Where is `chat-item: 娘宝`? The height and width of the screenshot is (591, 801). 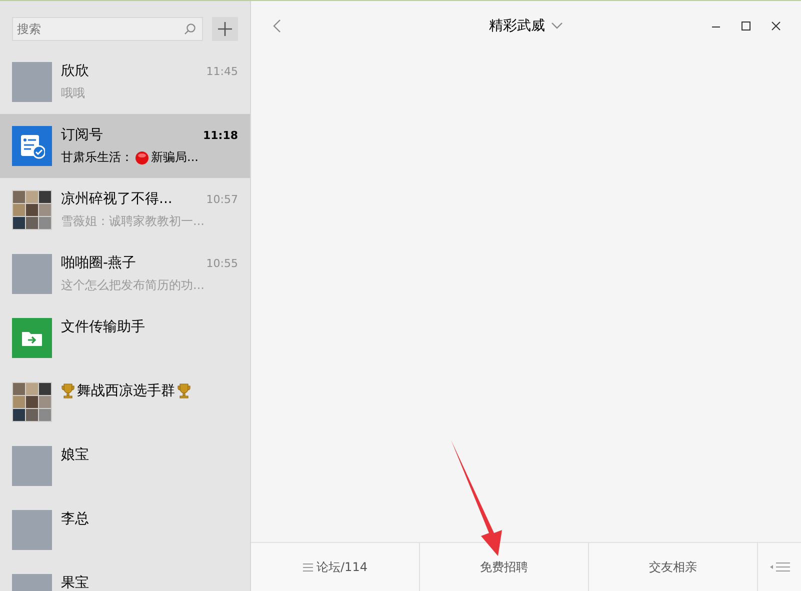
chat-item: 娘宝 is located at coordinates (125, 466).